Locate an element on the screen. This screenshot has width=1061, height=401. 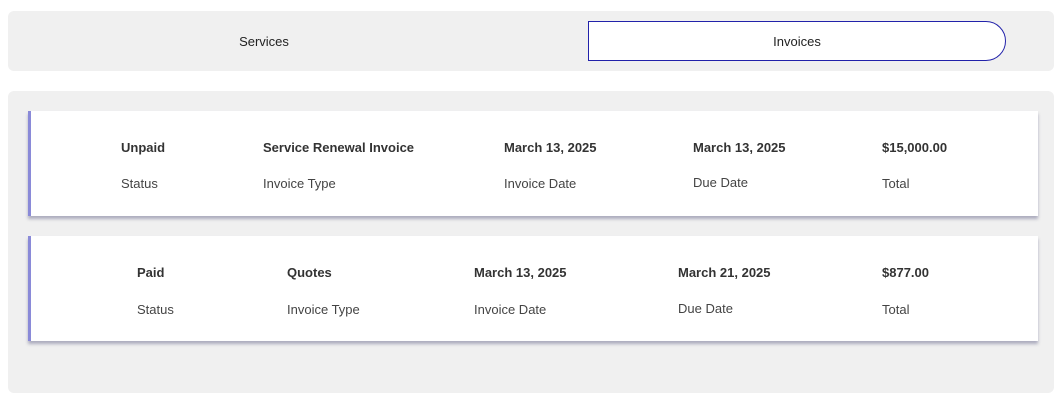
invoice-type-value: Quotes is located at coordinates (309, 272).